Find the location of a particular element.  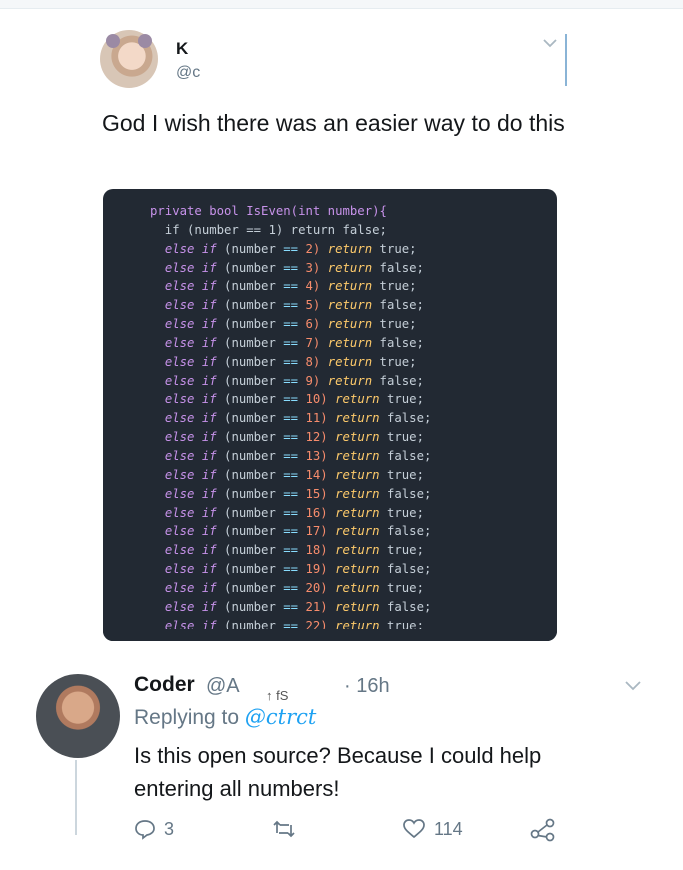

reply-button: 3 is located at coordinates (154, 829).